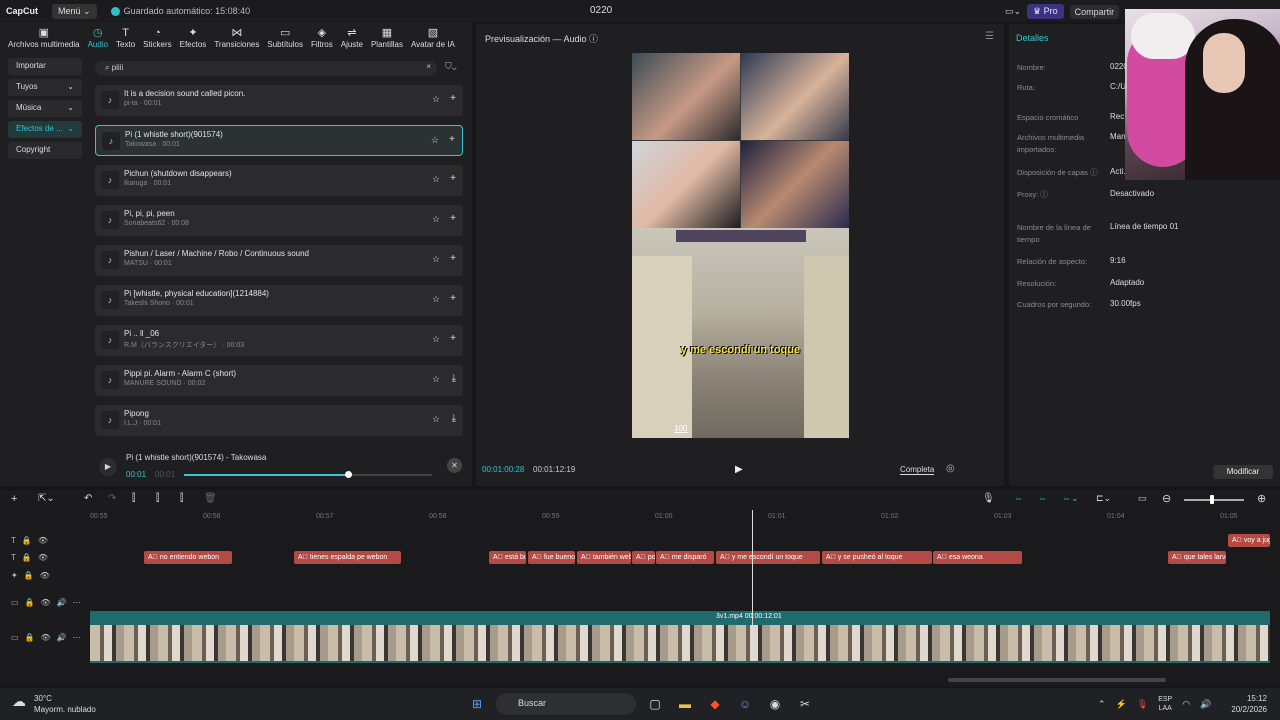 The height and width of the screenshot is (720, 1280). I want to click on language-indicator: ESP LAA, so click(1165, 704).